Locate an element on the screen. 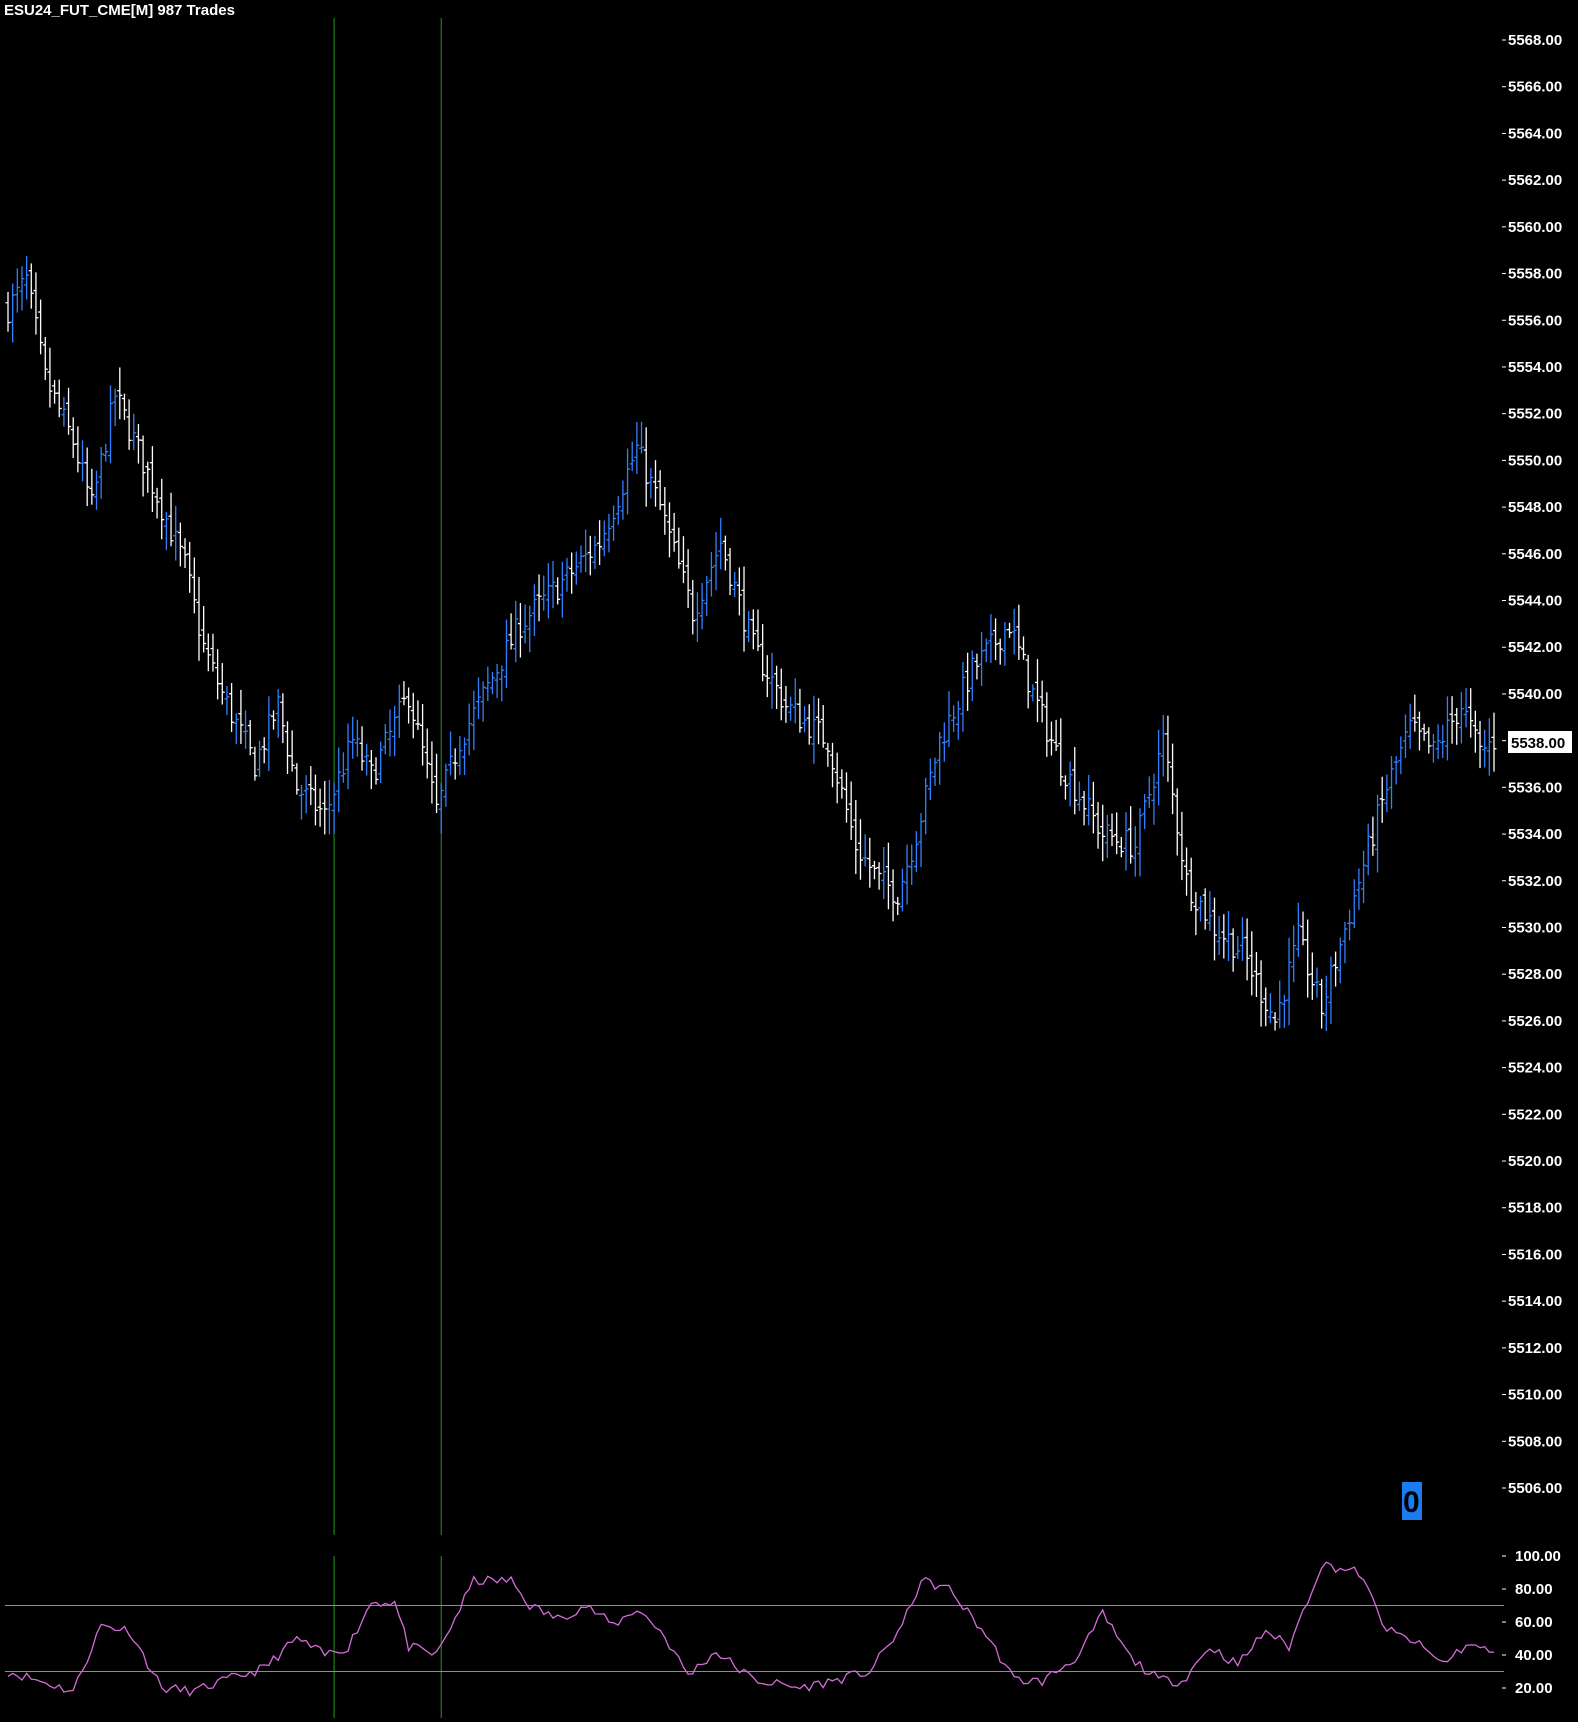 The width and height of the screenshot is (1578, 1722). price-tick-label: 5568.00 is located at coordinates (1535, 40).